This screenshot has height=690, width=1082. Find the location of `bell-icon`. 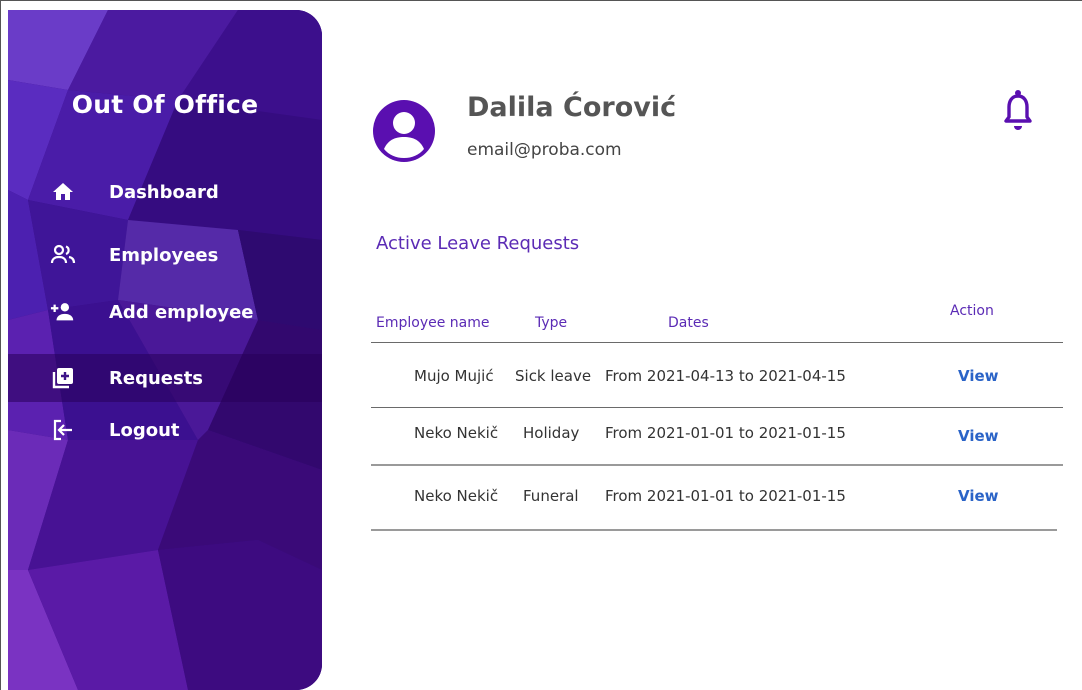

bell-icon is located at coordinates (1018, 110).